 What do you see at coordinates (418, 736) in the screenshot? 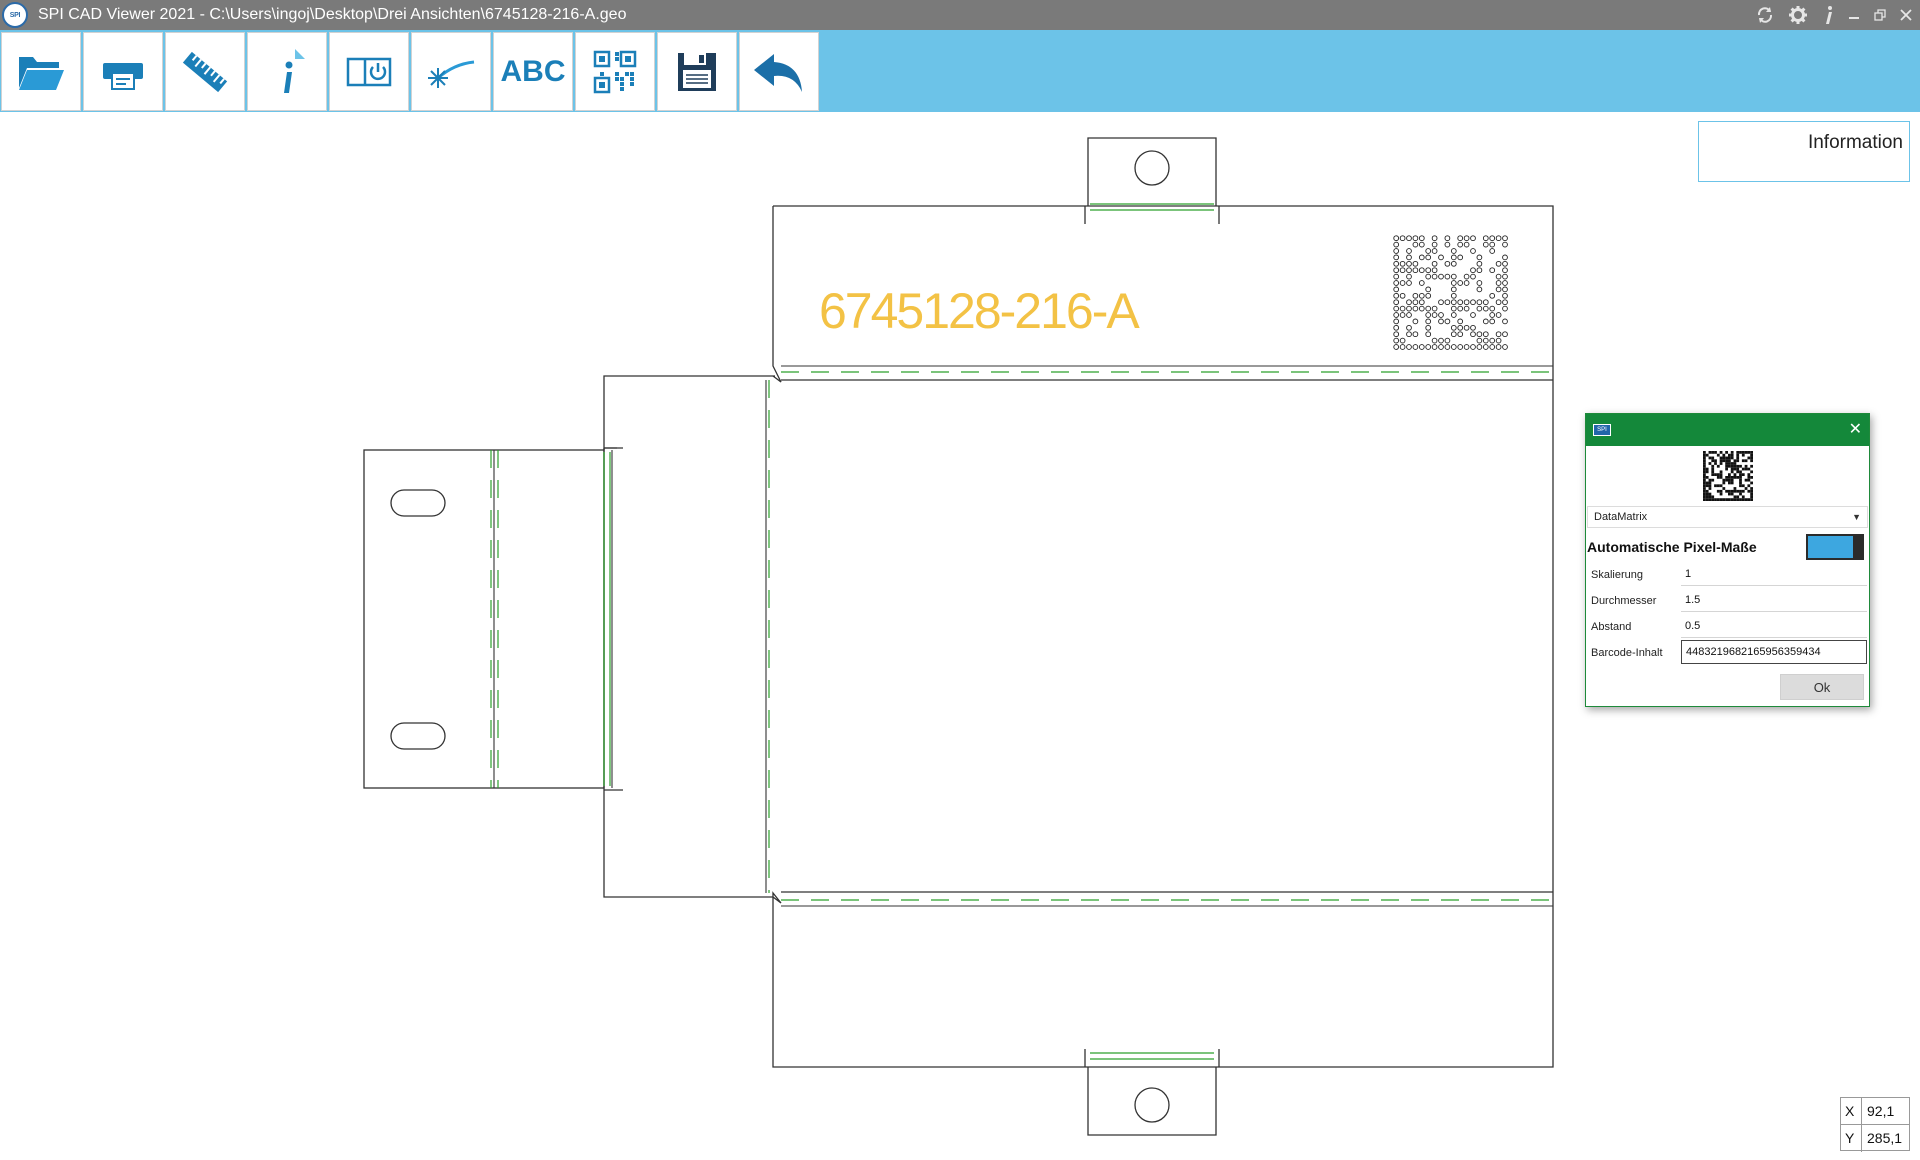
I see `left-slot-bottom` at bounding box center [418, 736].